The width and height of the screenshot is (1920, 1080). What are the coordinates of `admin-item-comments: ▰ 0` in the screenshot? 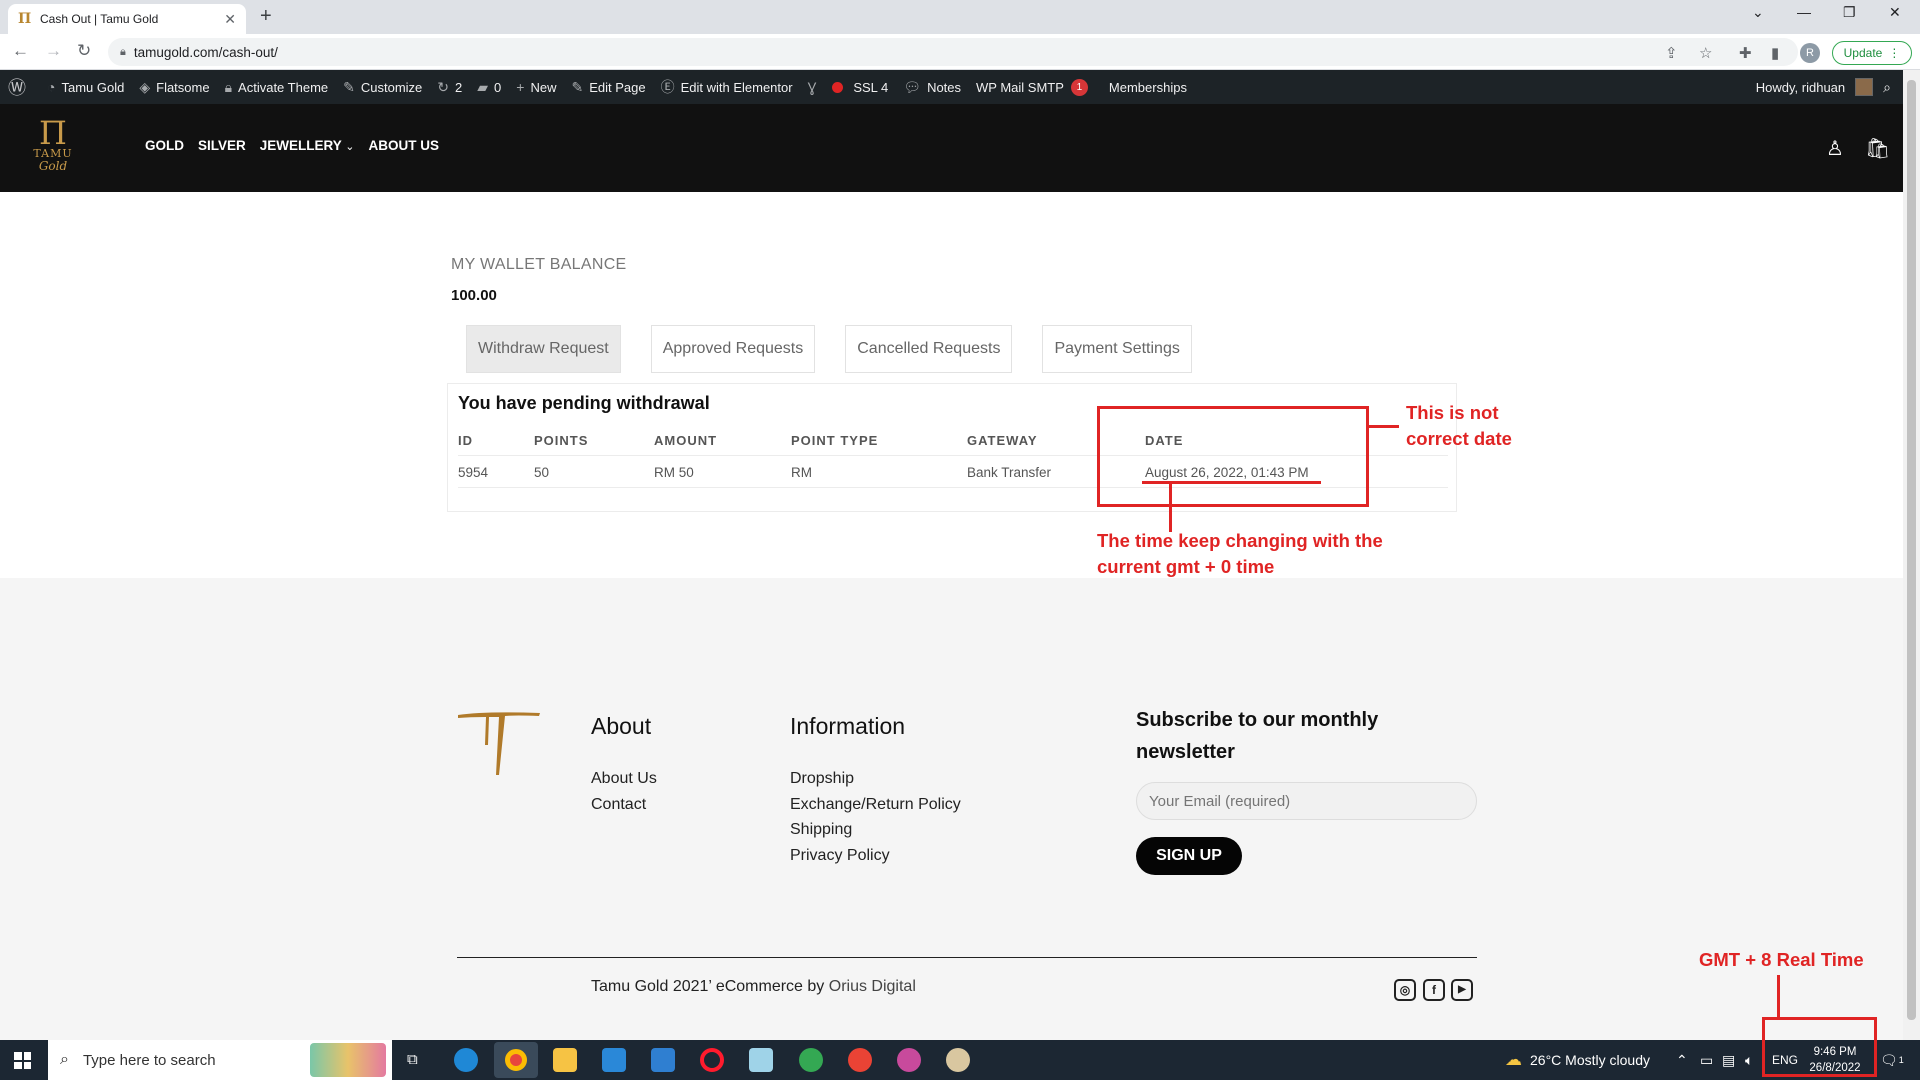 It's located at (489, 87).